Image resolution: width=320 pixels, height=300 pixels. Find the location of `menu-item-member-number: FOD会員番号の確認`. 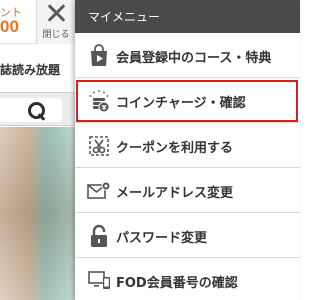

menu-item-member-number: FOD会員番号の確認 is located at coordinates (187, 279).